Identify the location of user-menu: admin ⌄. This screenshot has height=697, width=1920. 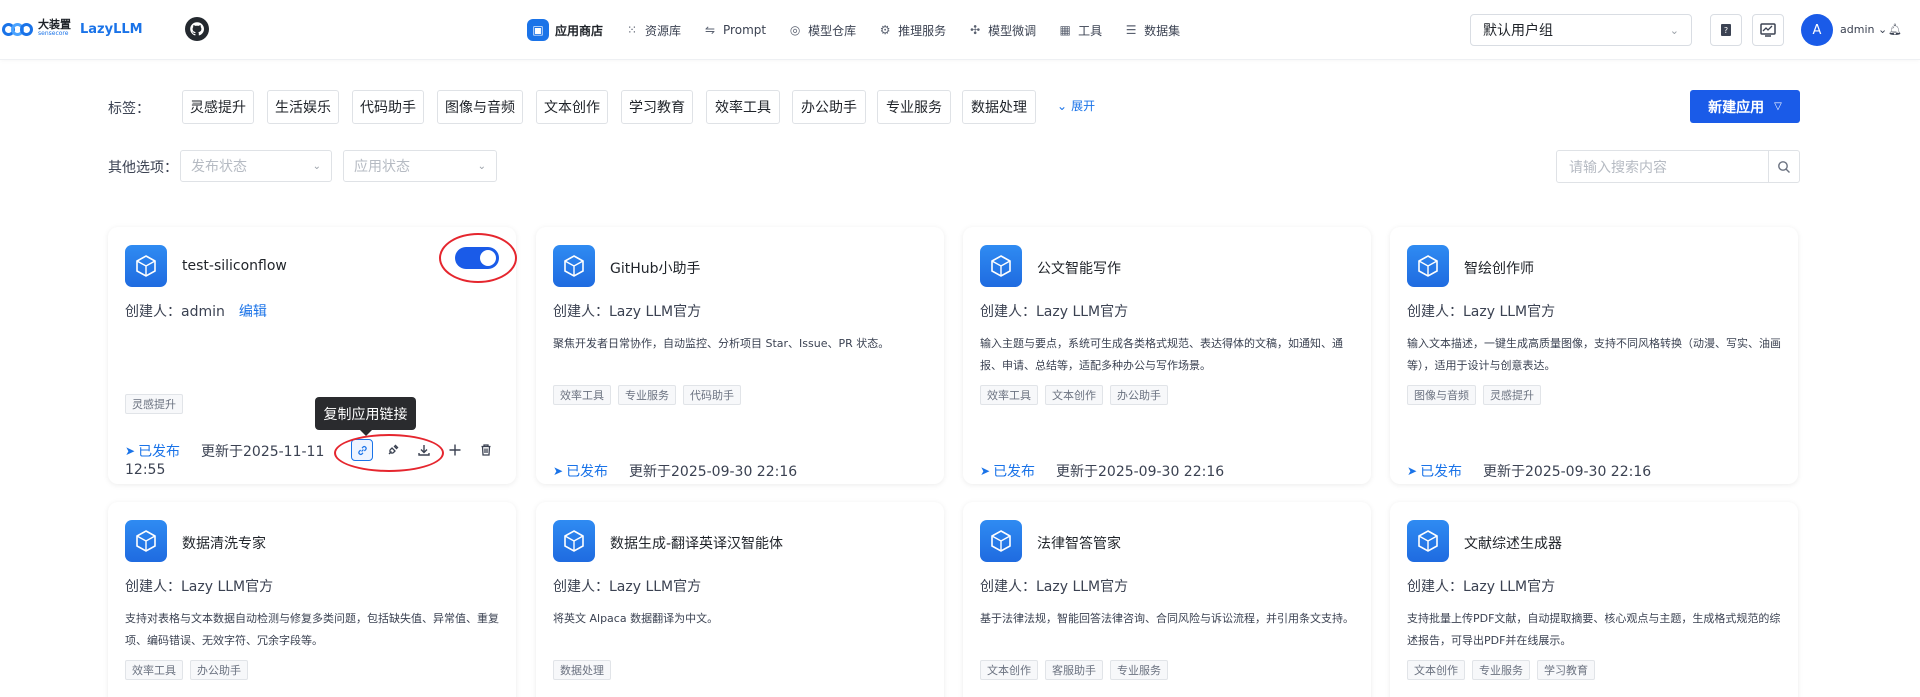
(1863, 29).